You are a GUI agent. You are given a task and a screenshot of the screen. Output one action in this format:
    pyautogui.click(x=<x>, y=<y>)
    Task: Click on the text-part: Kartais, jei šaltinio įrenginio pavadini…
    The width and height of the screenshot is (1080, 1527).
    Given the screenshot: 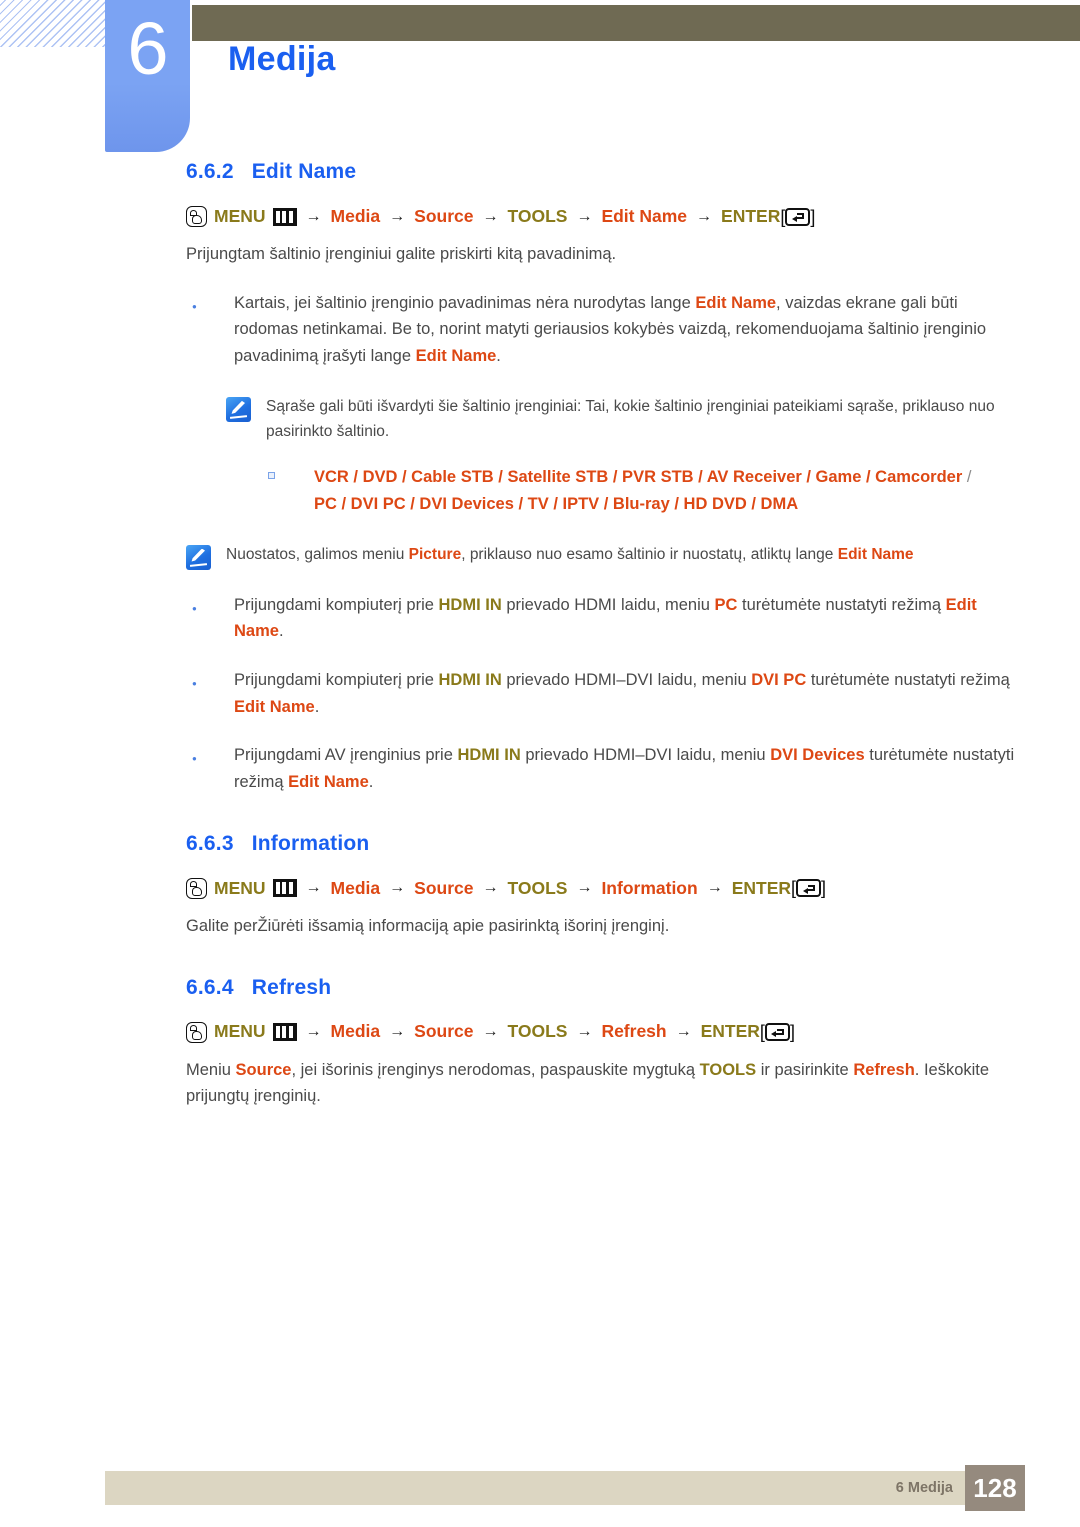 What is the action you would take?
    pyautogui.click(x=465, y=302)
    